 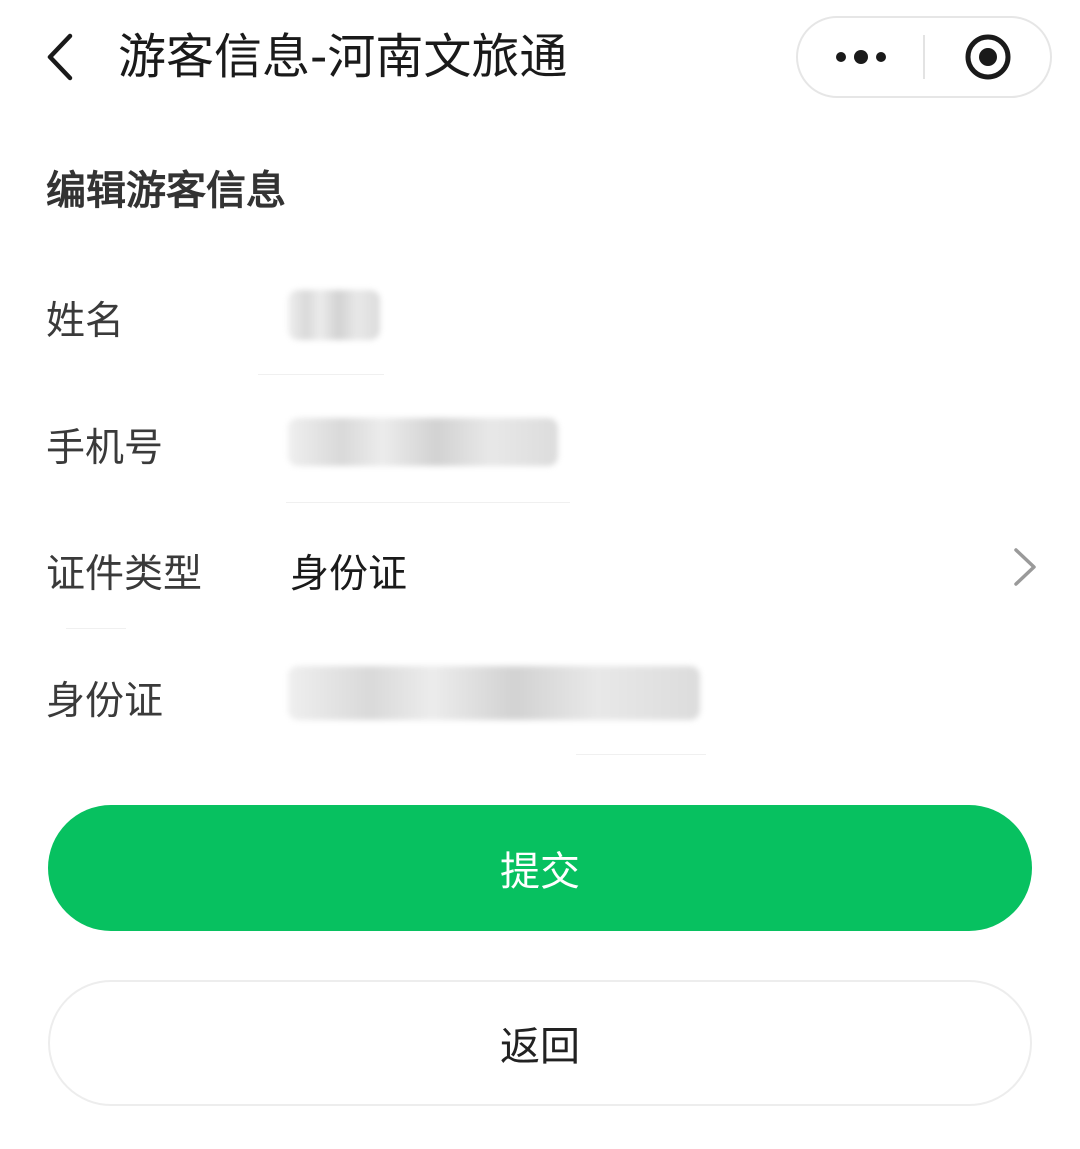 I want to click on phone-field-redacted, so click(x=423, y=442).